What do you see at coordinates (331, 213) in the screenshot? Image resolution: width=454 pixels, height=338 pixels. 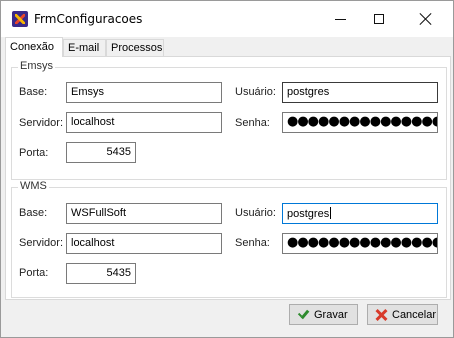 I see `text-caret` at bounding box center [331, 213].